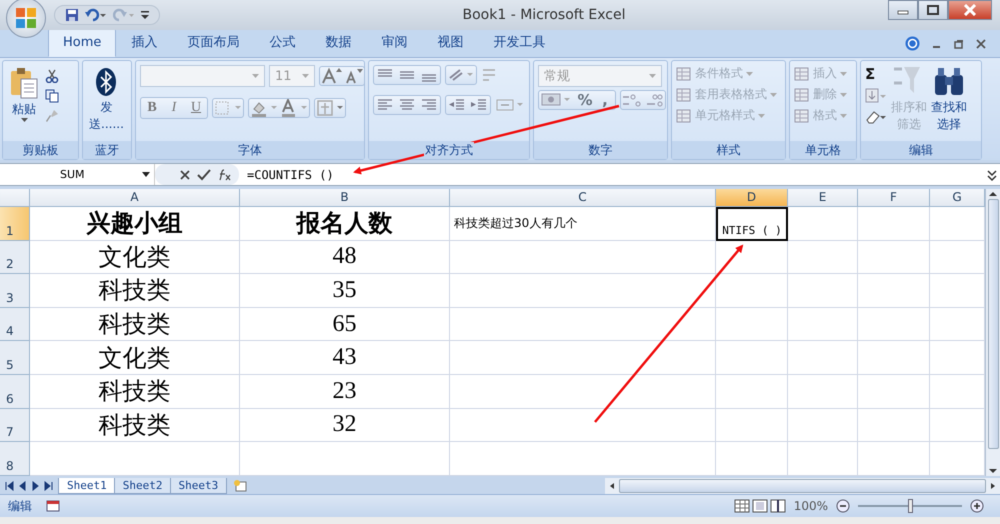  What do you see at coordinates (185, 174) in the screenshot?
I see `cancel-icon` at bounding box center [185, 174].